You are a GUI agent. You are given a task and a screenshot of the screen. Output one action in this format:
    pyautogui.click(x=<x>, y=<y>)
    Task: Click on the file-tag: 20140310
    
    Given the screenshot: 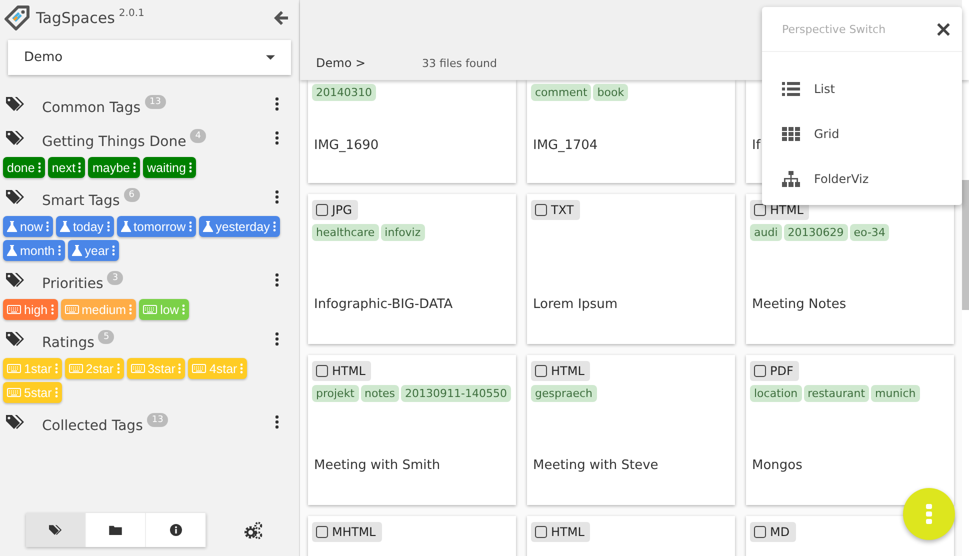 What is the action you would take?
    pyautogui.click(x=344, y=92)
    